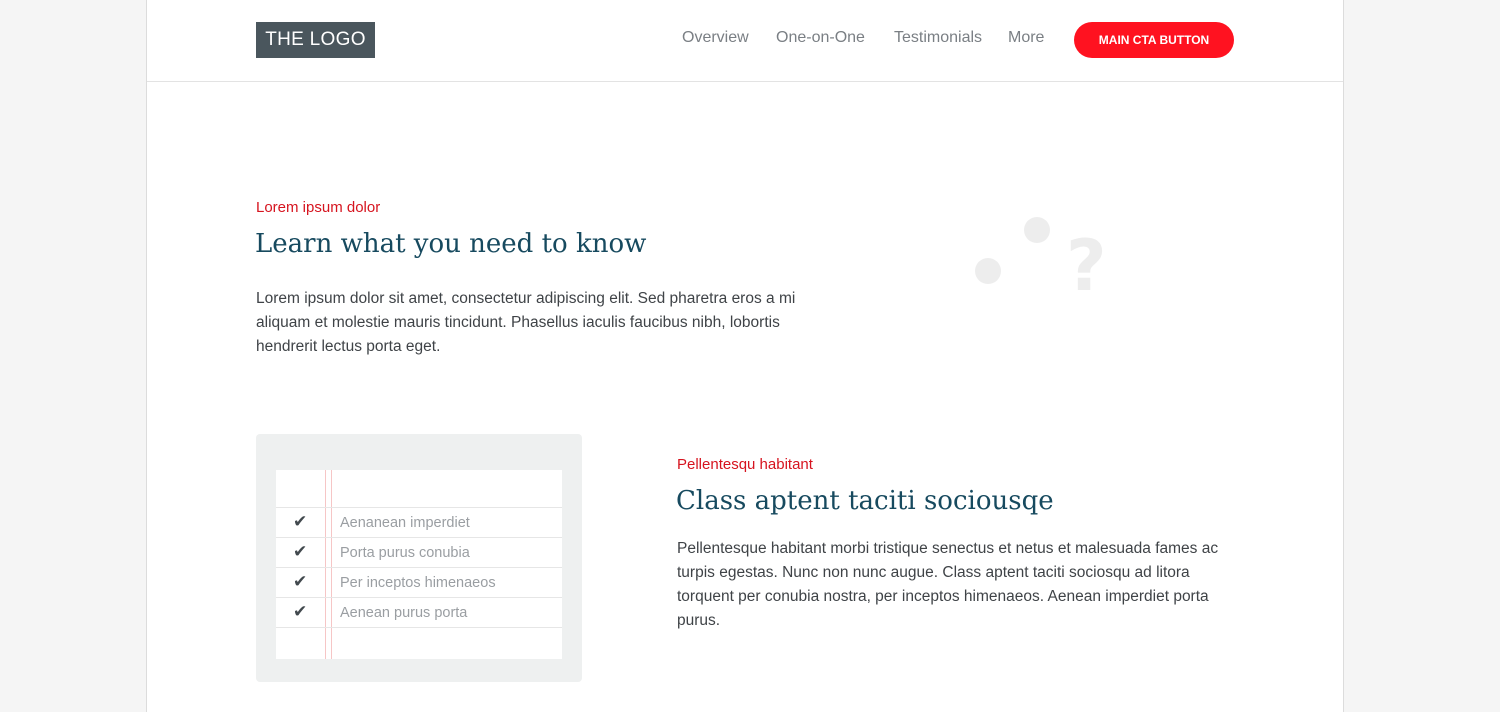 This screenshot has width=1500, height=712. What do you see at coordinates (451, 244) in the screenshot?
I see `section1-heading: Learn what you need to know` at bounding box center [451, 244].